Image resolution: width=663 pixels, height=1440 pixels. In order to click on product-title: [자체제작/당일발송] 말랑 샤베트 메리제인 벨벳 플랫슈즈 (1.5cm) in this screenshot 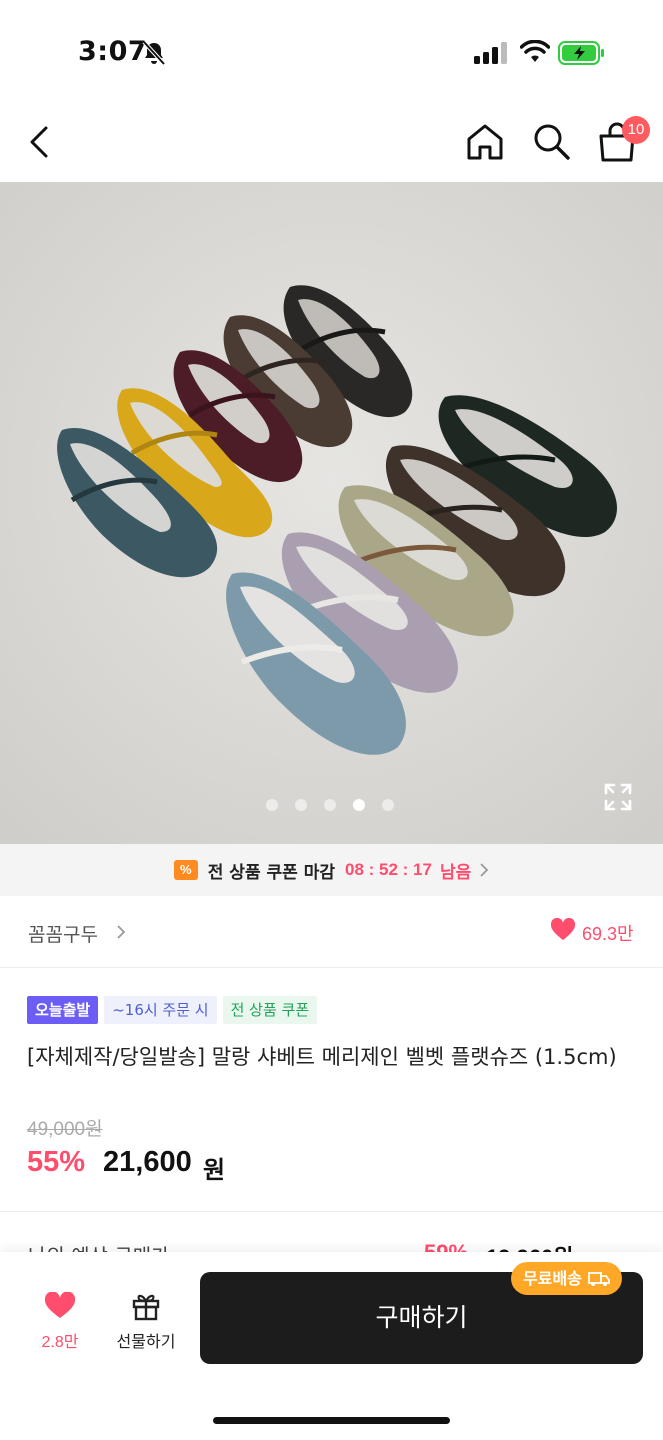, I will do `click(322, 1057)`.